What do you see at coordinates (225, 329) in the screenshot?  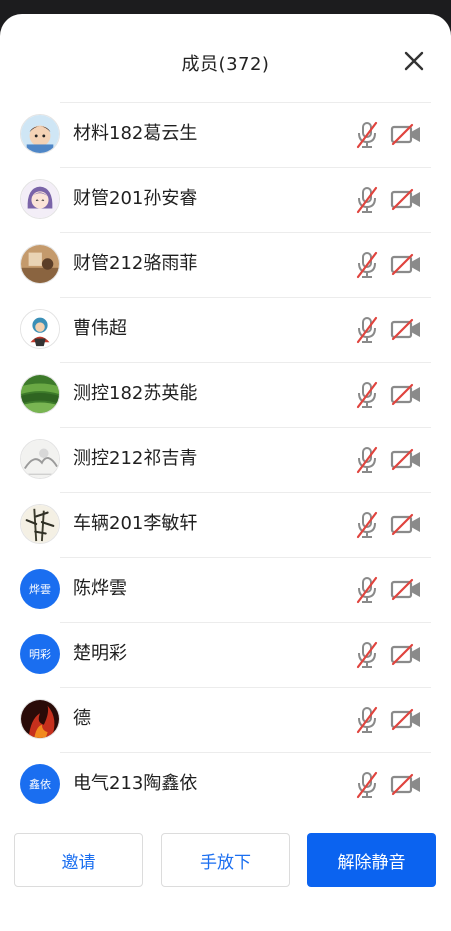 I see `member-row: 曹伟超` at bounding box center [225, 329].